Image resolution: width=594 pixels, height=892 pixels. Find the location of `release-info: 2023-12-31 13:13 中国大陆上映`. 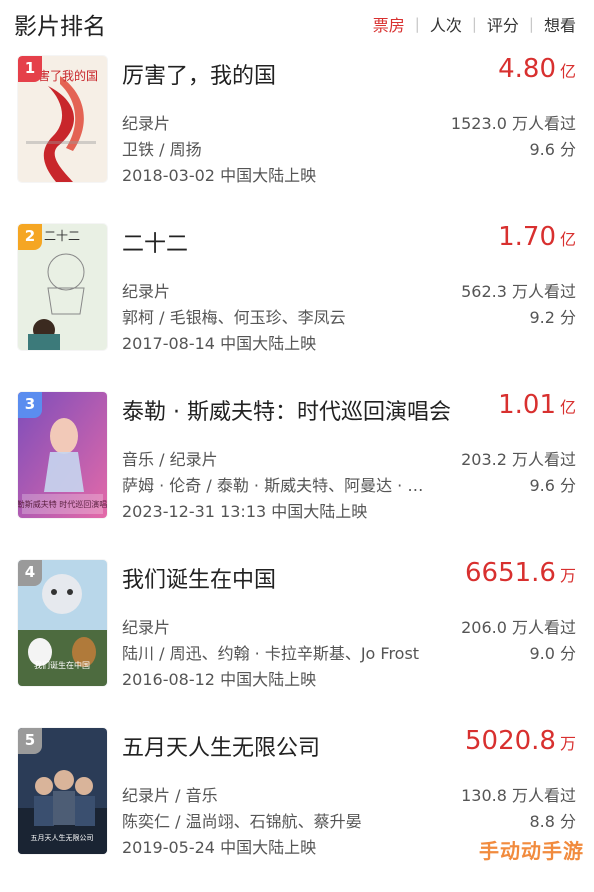

release-info: 2023-12-31 13:13 中国大陆上映 is located at coordinates (245, 511).